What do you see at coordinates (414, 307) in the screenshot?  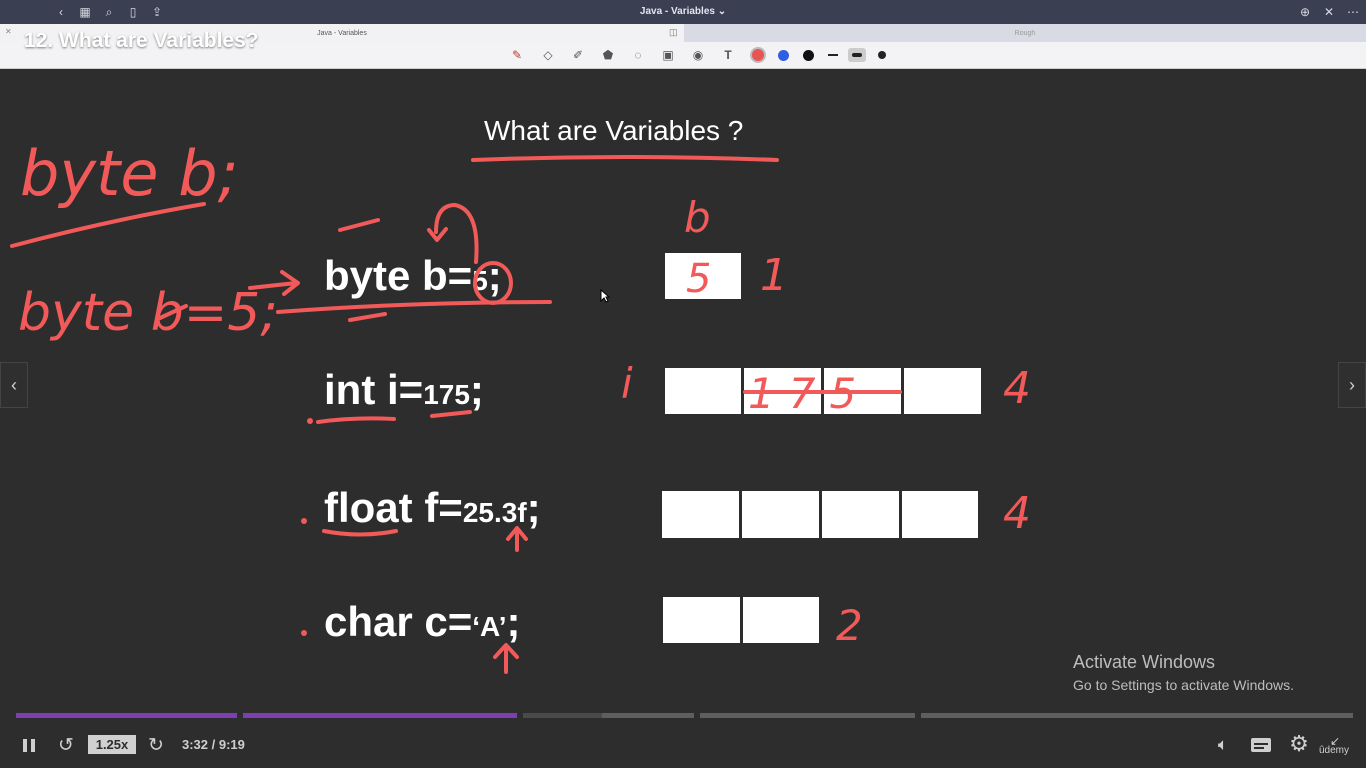 I see `byte-underline-stroke` at bounding box center [414, 307].